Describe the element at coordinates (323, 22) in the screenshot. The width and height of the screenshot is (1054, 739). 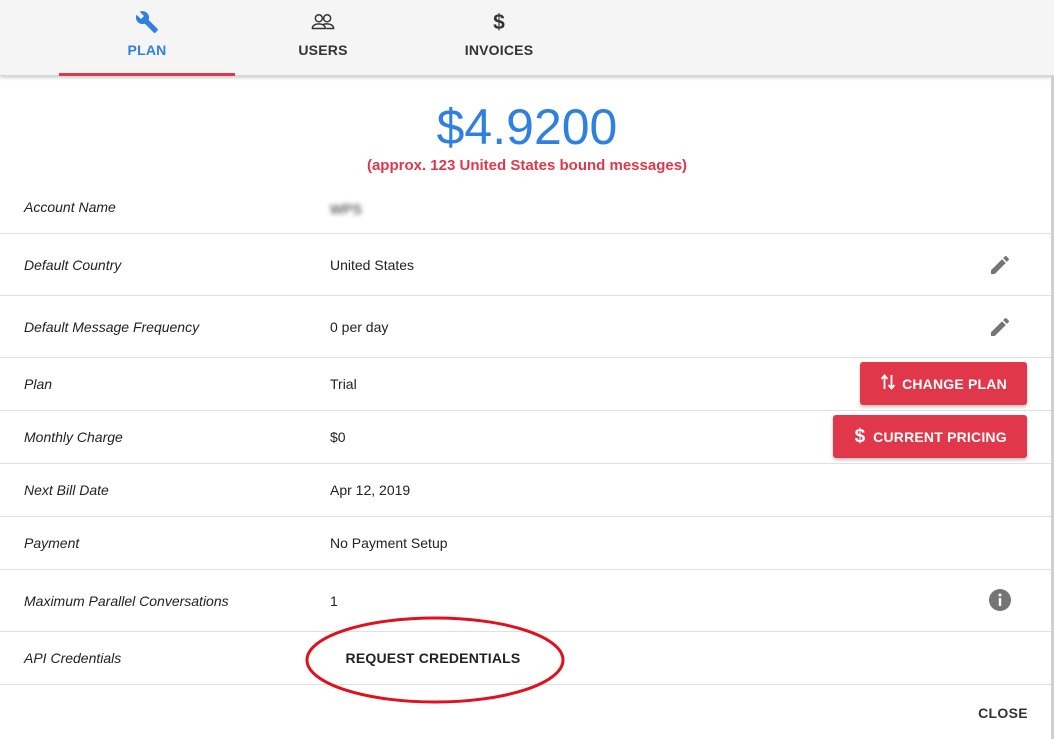
I see `users-icon` at that location.